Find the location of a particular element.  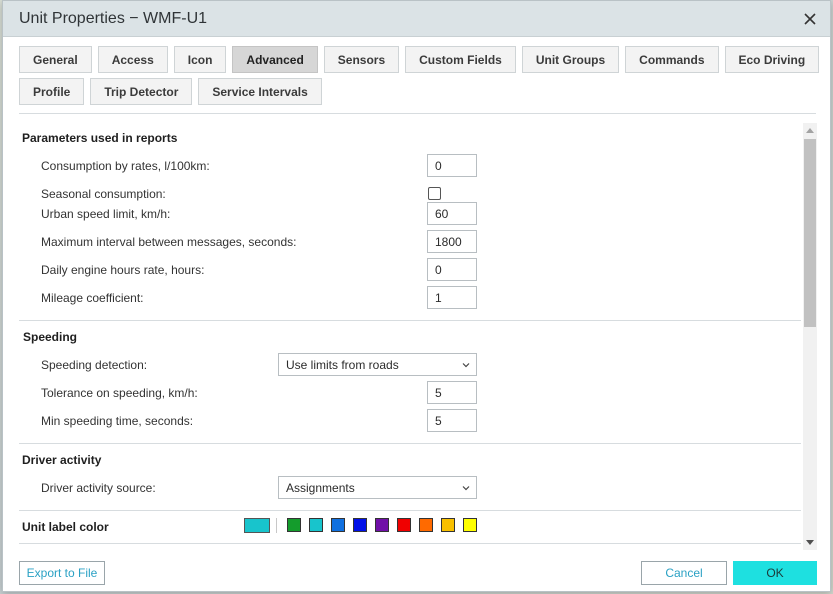

driver-source-label: Driver activity source: is located at coordinates (98, 488).